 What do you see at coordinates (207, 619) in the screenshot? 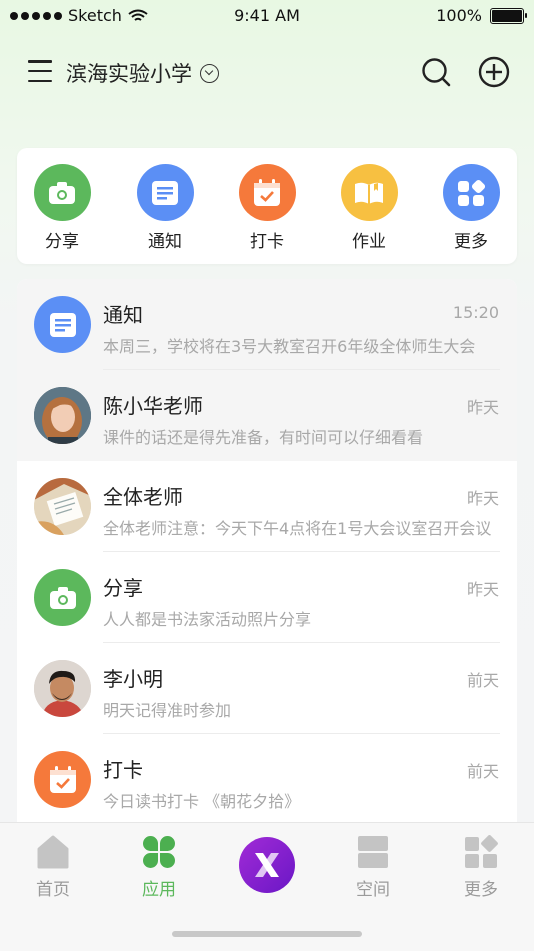
I see `item-preview: 人人都是书法家活动照片分享` at bounding box center [207, 619].